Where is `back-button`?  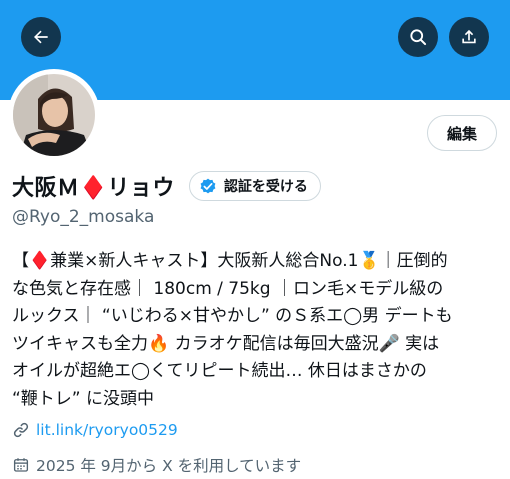
back-button is located at coordinates (41, 37).